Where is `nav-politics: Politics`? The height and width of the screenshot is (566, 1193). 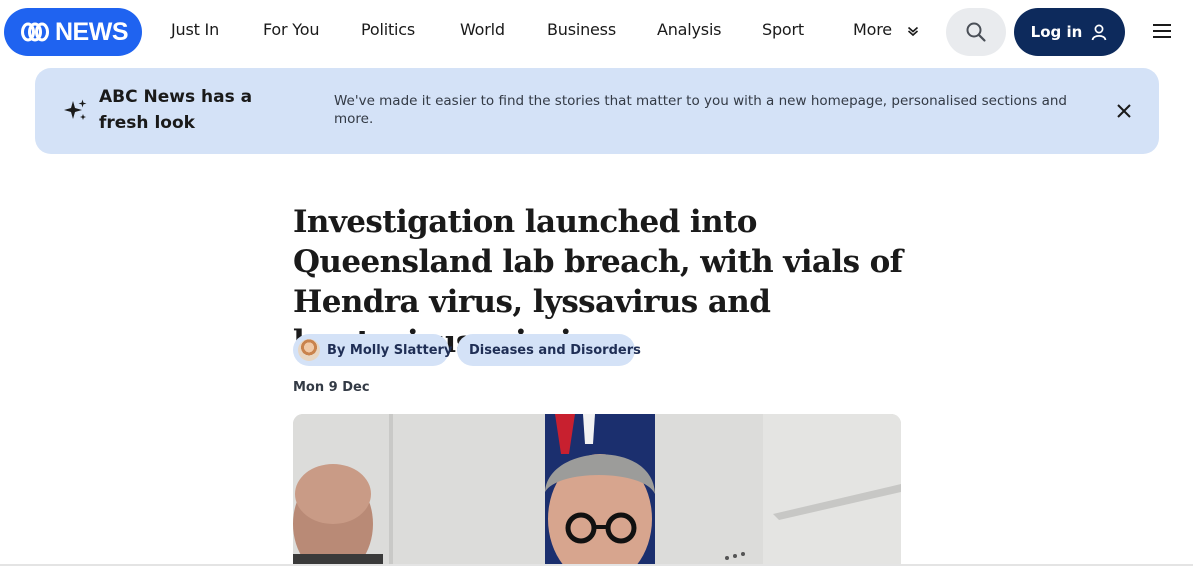
nav-politics: Politics is located at coordinates (388, 29).